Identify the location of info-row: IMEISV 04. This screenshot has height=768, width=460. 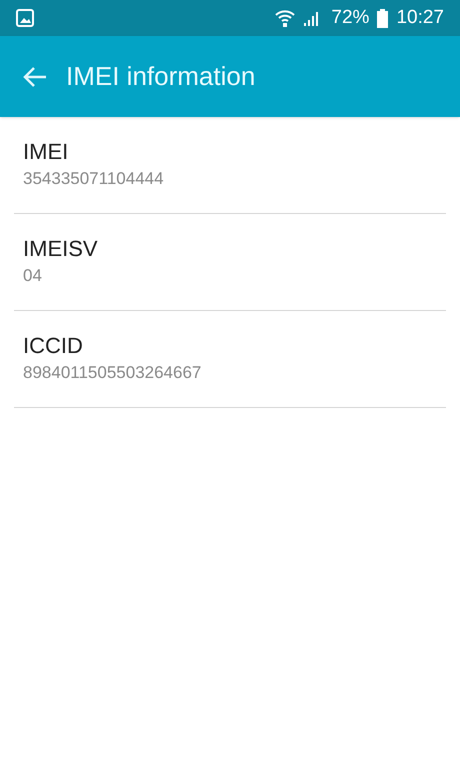
(230, 262).